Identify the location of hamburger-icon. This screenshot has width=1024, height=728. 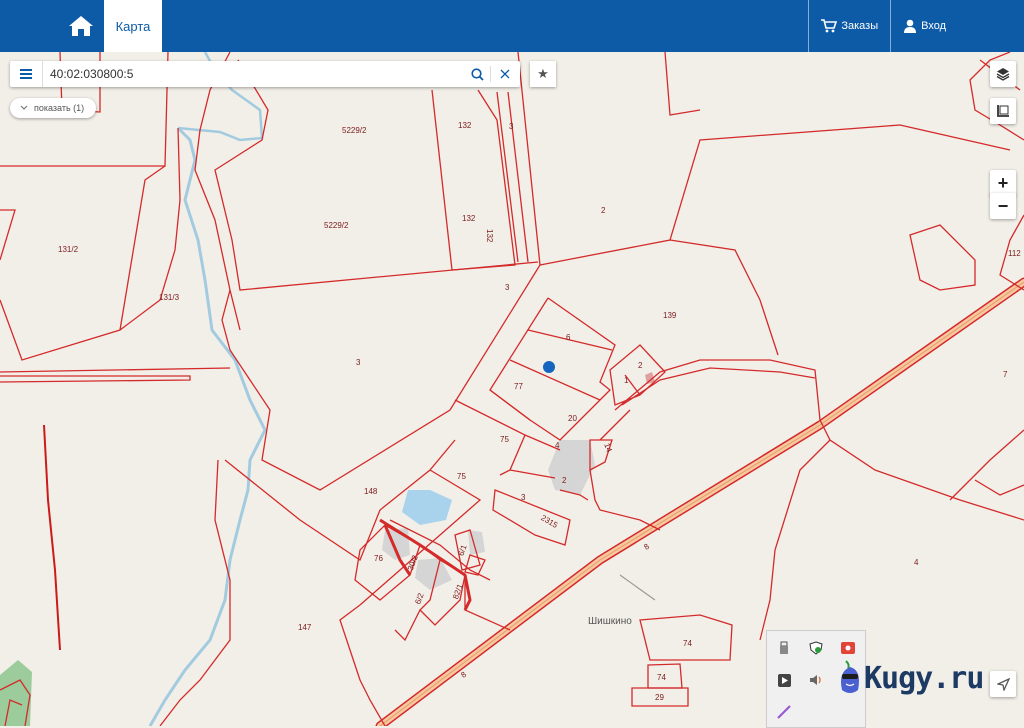
(26, 74).